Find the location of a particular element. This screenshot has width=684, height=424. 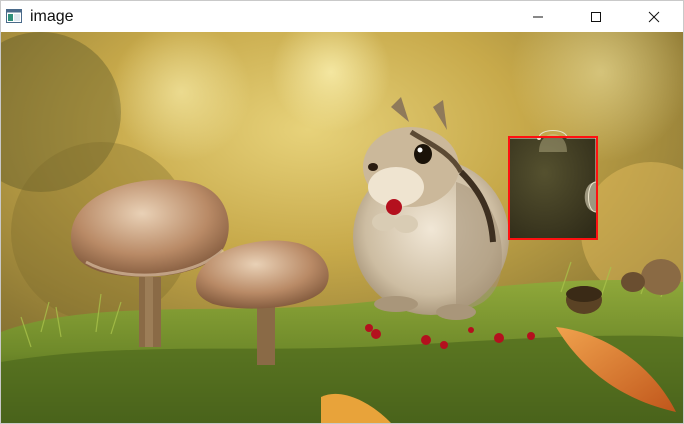

minimize-icon is located at coordinates (538, 16).